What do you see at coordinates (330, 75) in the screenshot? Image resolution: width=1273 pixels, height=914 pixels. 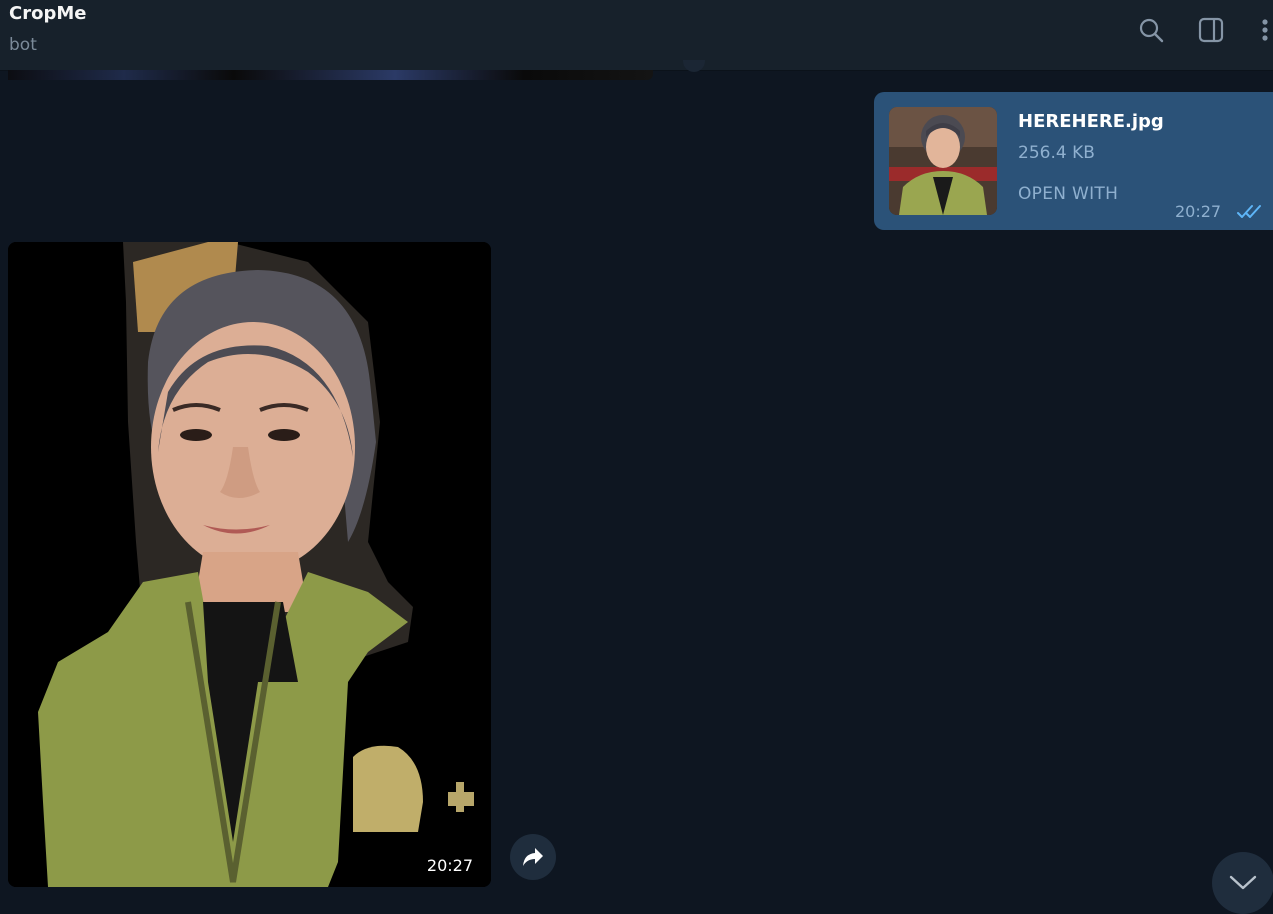 I see `previous-media-message` at bounding box center [330, 75].